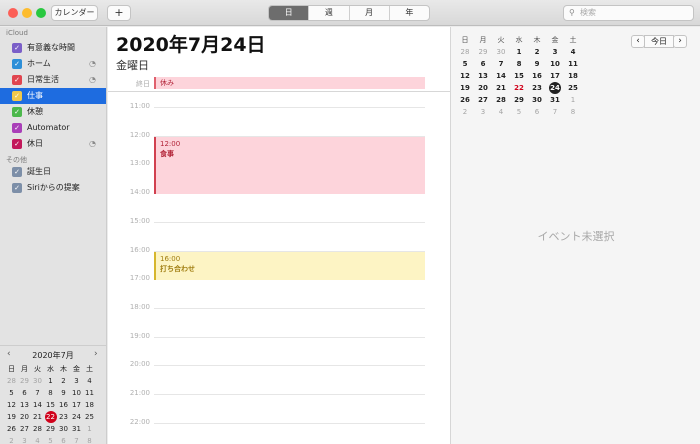  Describe the element at coordinates (89, 393) in the screenshot. I see `mini-day: 11` at that location.